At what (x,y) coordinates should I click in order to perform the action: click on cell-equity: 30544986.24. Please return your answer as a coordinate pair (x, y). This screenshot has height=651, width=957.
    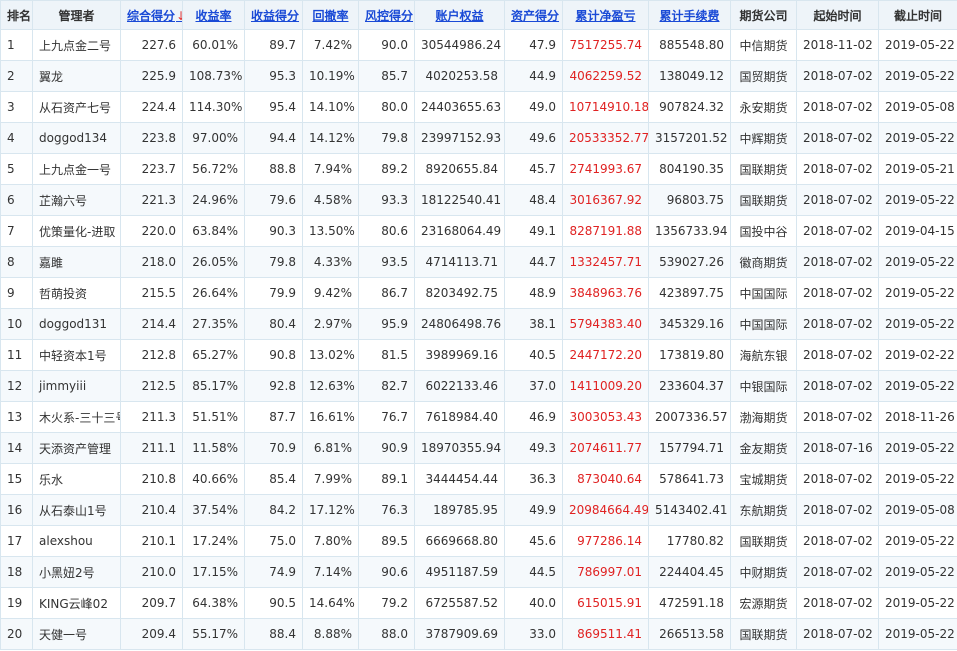
    Looking at the image, I should click on (459, 45).